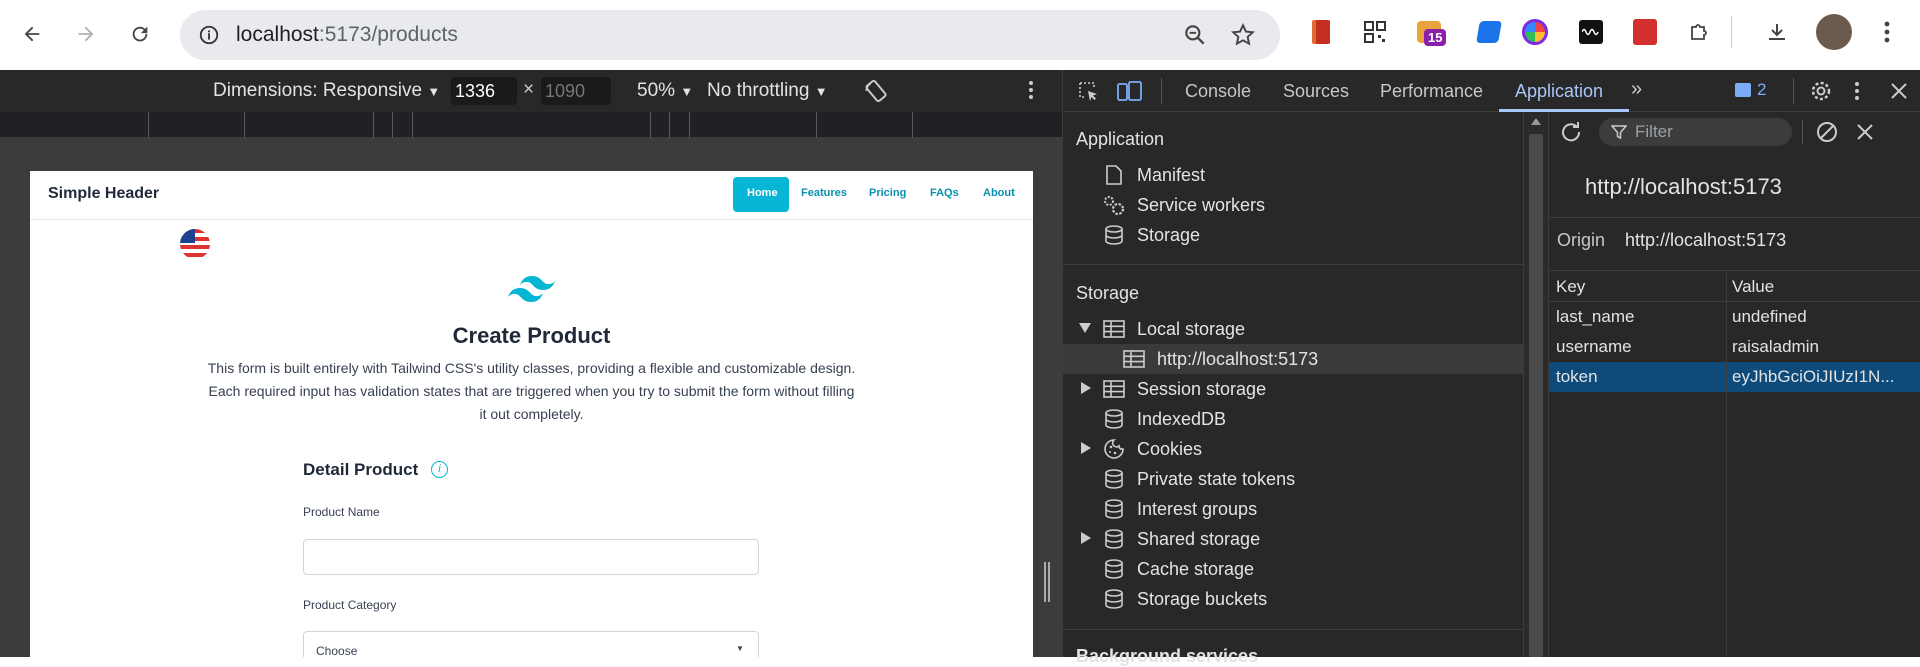 Image resolution: width=1920 pixels, height=667 pixels. I want to click on refresh-icon, so click(1571, 134).